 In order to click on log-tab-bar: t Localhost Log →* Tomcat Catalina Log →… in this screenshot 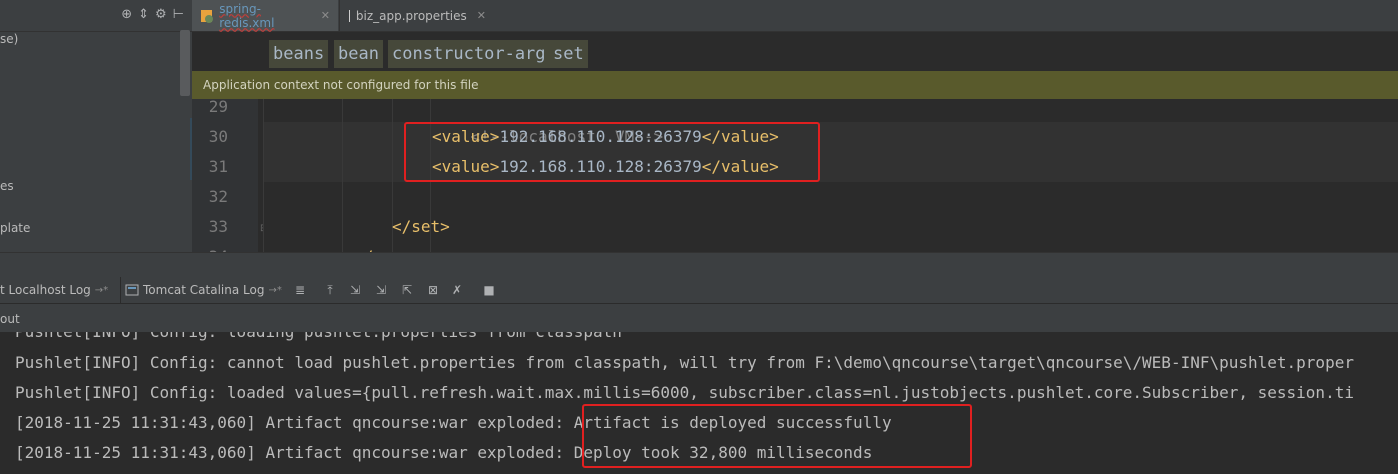, I will do `click(699, 290)`.